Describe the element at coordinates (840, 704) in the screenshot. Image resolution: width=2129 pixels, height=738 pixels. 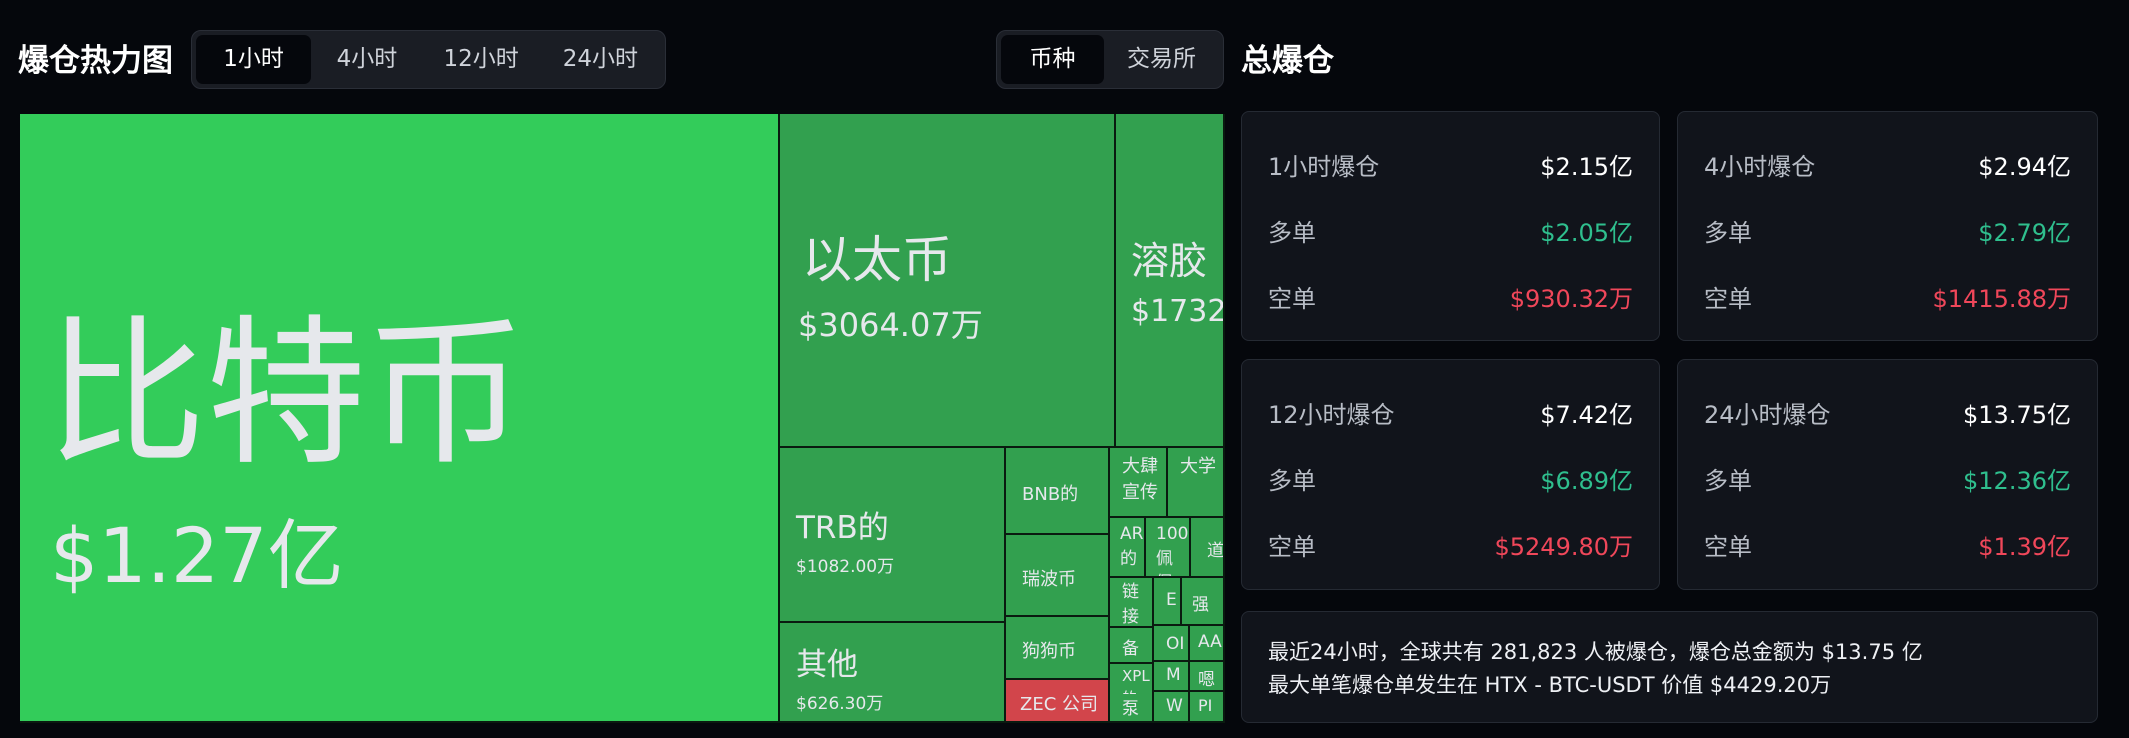
I see `tile-value: $626.30万` at that location.